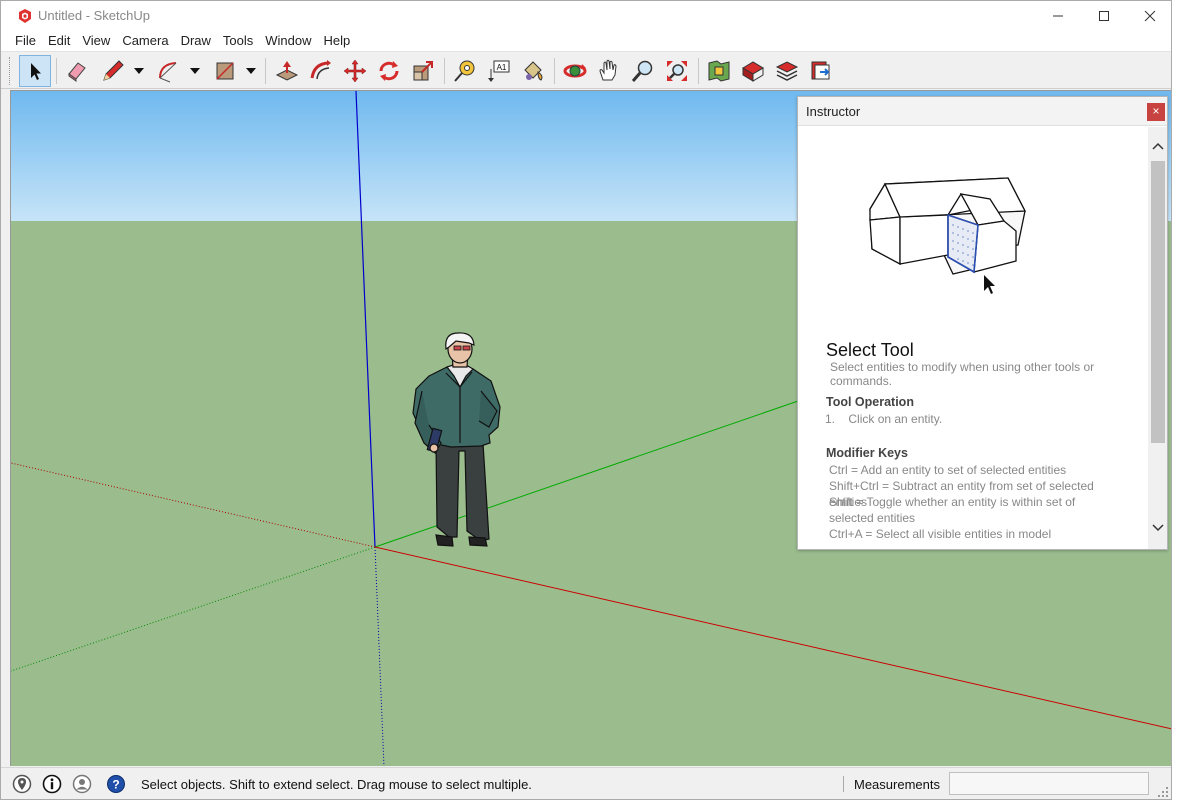 The height and width of the screenshot is (803, 1179). I want to click on chevron-up-icon, so click(1157, 146).